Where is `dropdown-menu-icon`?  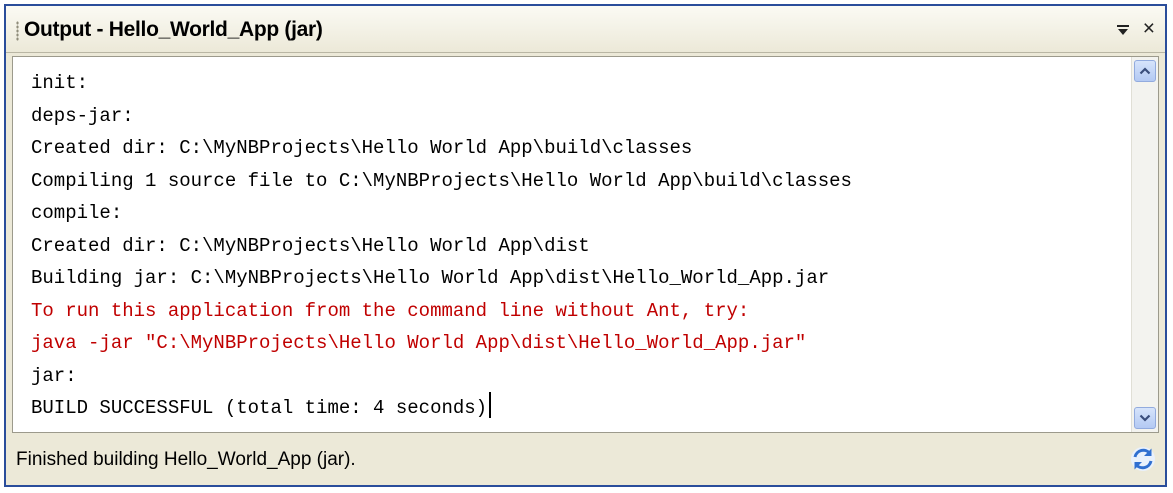
dropdown-menu-icon is located at coordinates (1123, 30).